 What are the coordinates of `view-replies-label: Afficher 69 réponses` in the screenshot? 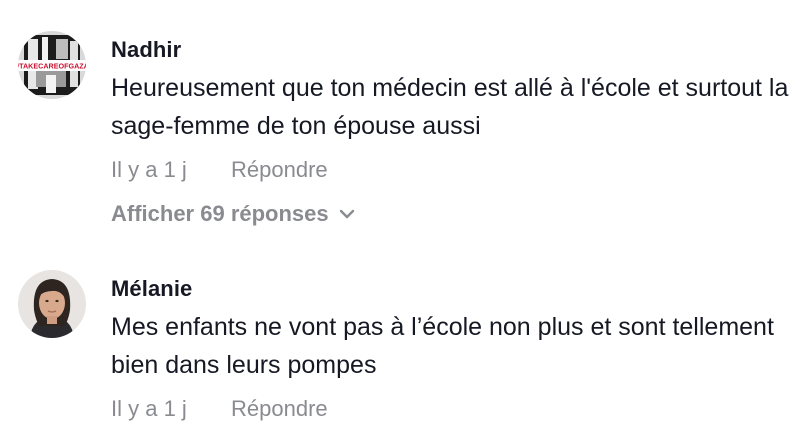 It's located at (220, 213).